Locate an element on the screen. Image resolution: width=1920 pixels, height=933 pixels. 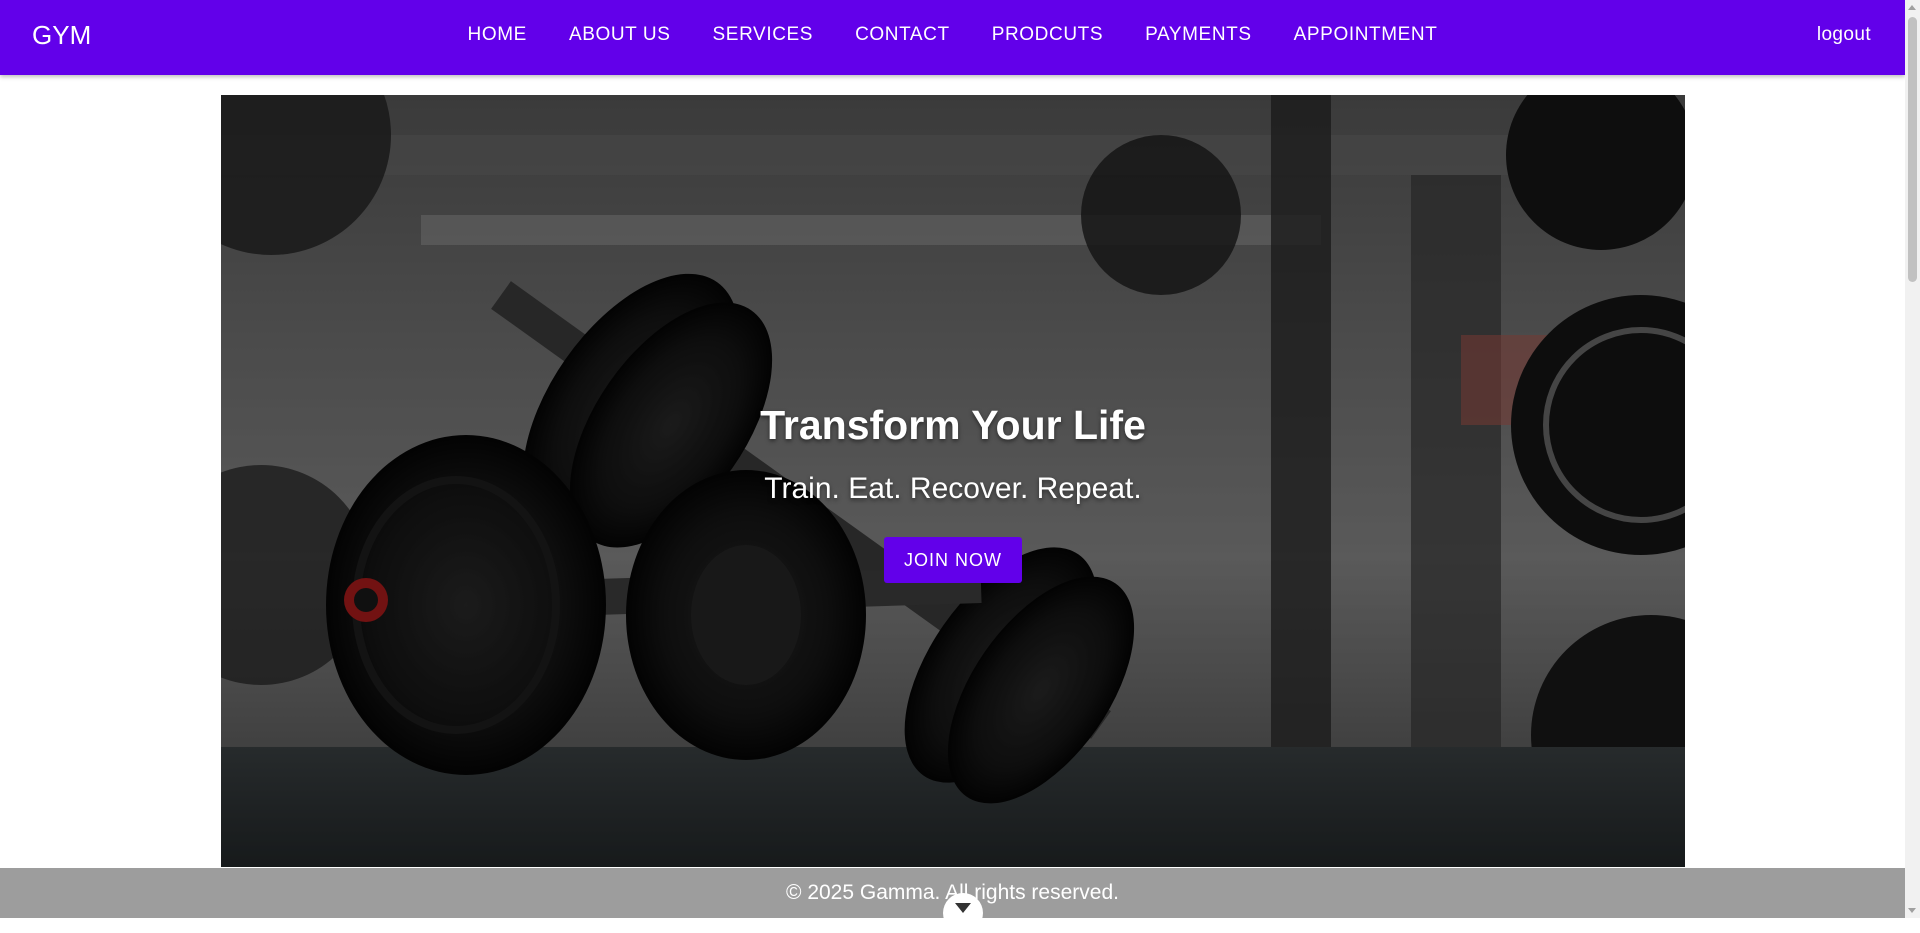
nav-link-contact: CONTACT is located at coordinates (902, 35).